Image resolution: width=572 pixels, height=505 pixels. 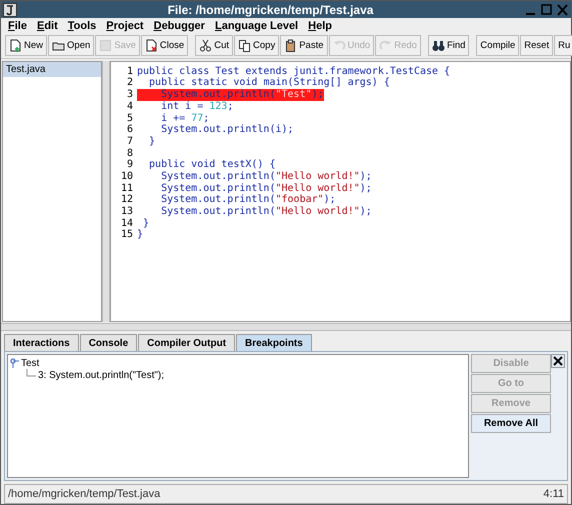 I want to click on menu-item: Project, so click(x=125, y=26).